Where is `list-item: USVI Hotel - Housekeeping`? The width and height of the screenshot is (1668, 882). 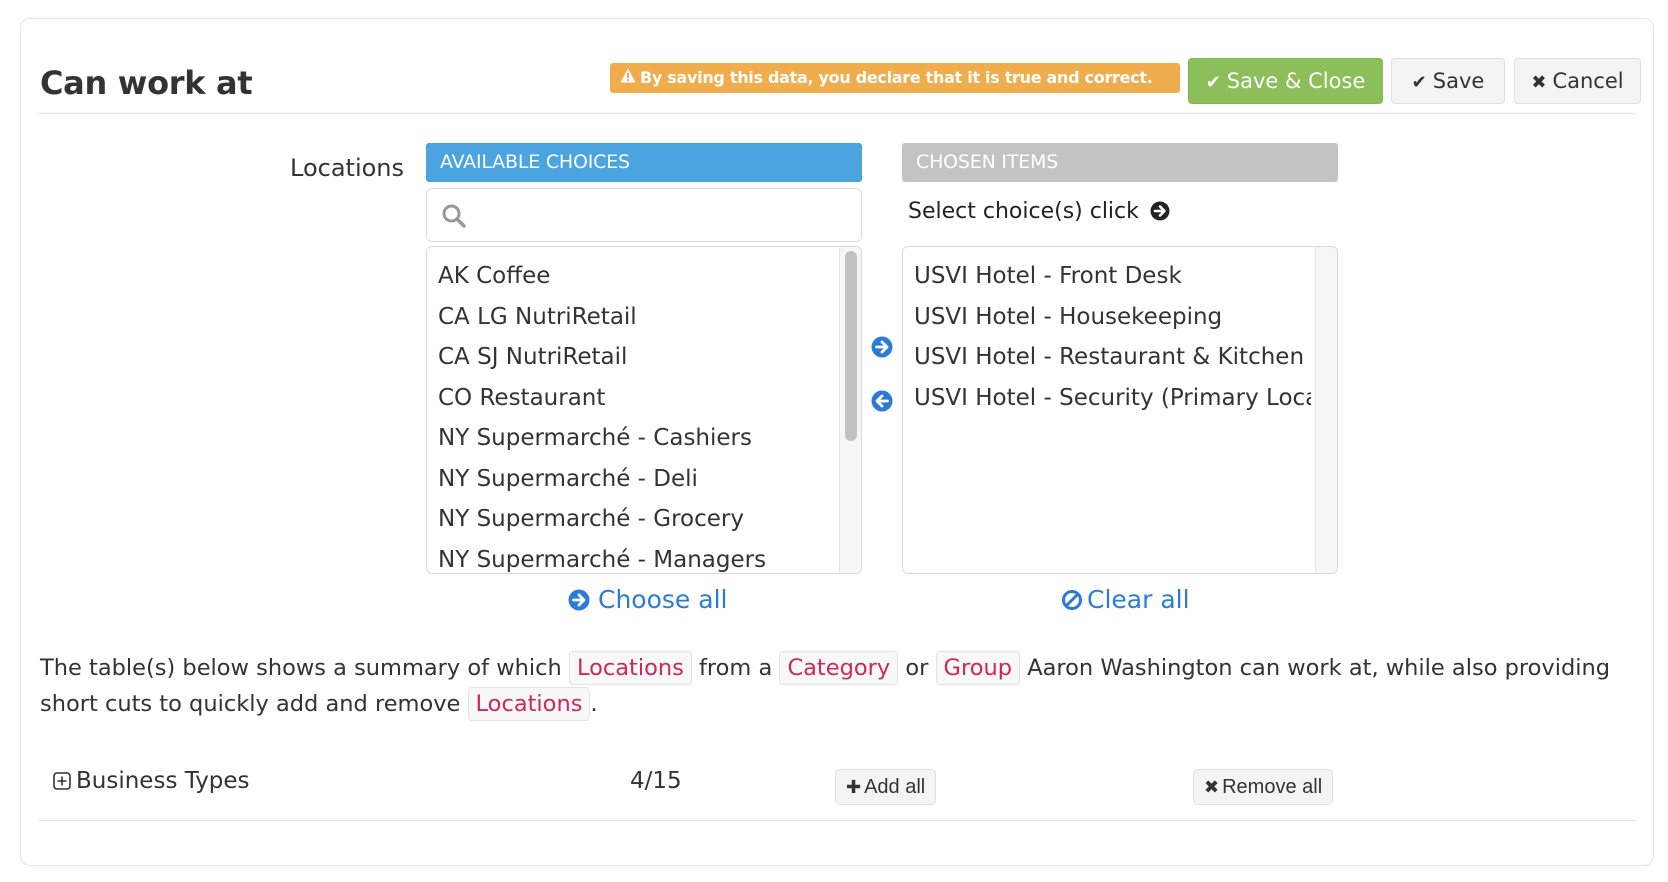
list-item: USVI Hotel - Housekeeping is located at coordinates (1107, 317).